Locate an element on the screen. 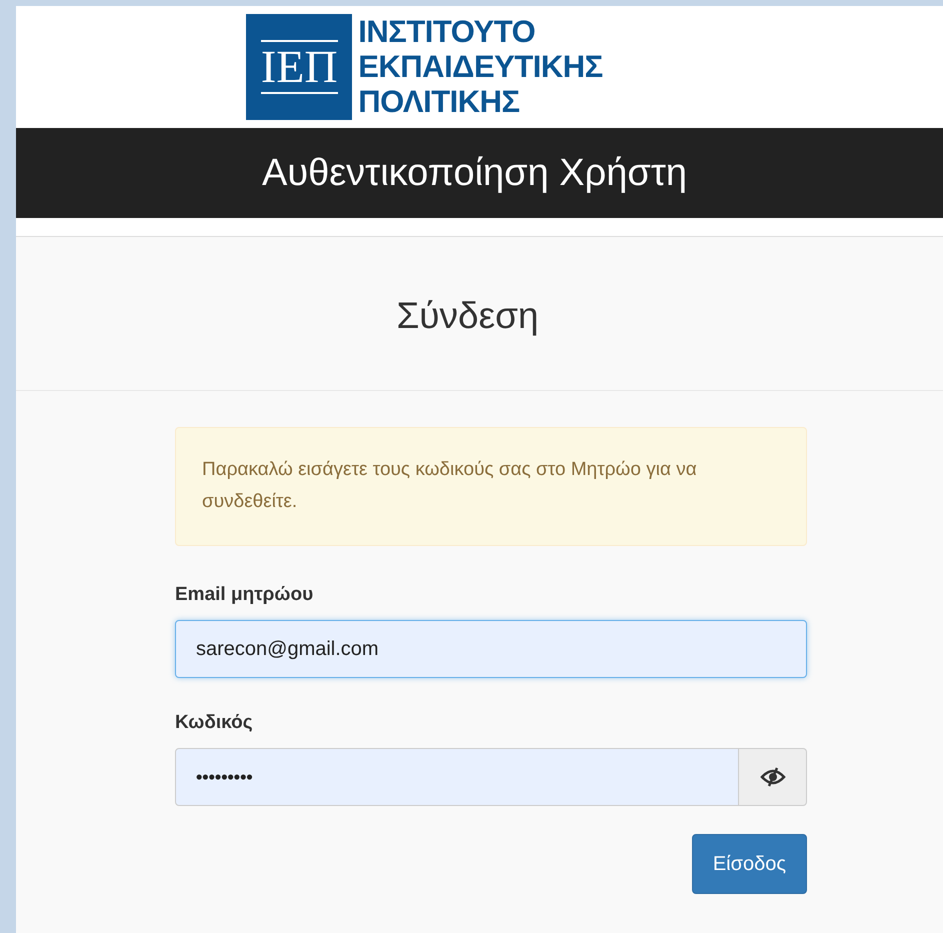 This screenshot has width=943, height=933. logo-mark: ΙΕΠ is located at coordinates (299, 67).